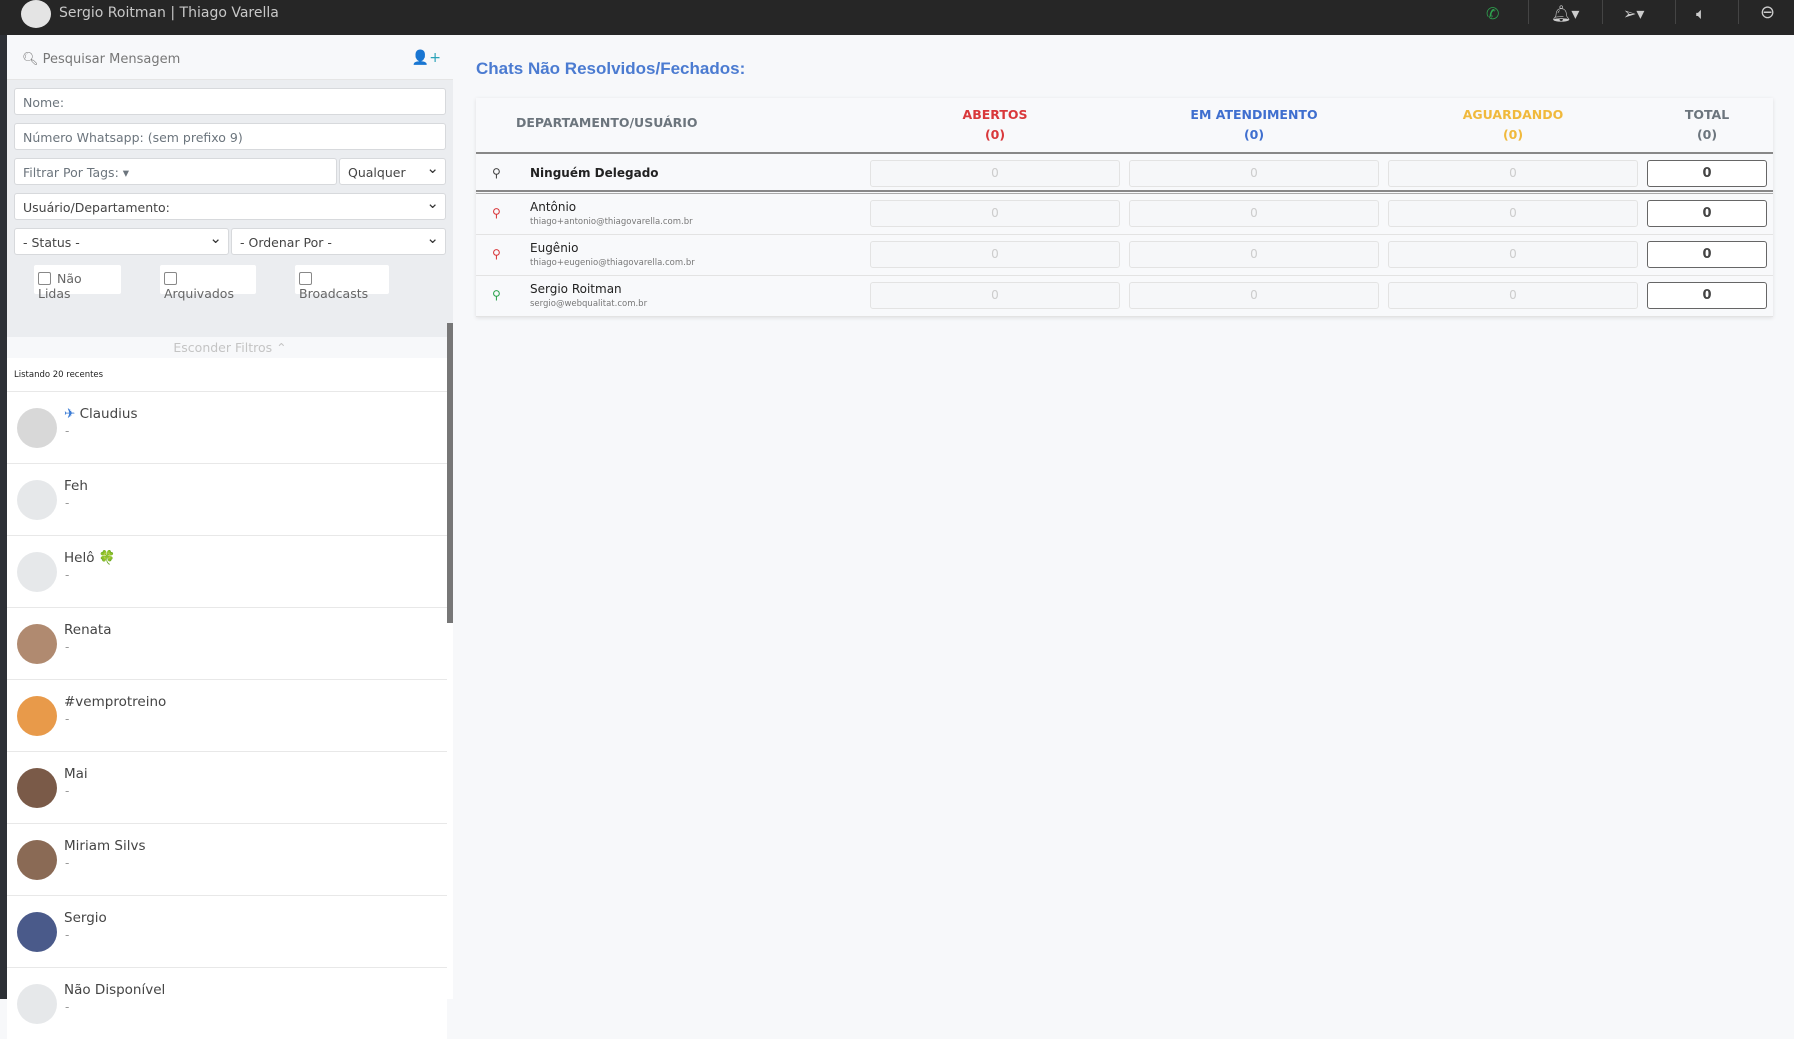 The image size is (1794, 1039). What do you see at coordinates (1633, 13) in the screenshot?
I see `send-icon: ➢▾` at bounding box center [1633, 13].